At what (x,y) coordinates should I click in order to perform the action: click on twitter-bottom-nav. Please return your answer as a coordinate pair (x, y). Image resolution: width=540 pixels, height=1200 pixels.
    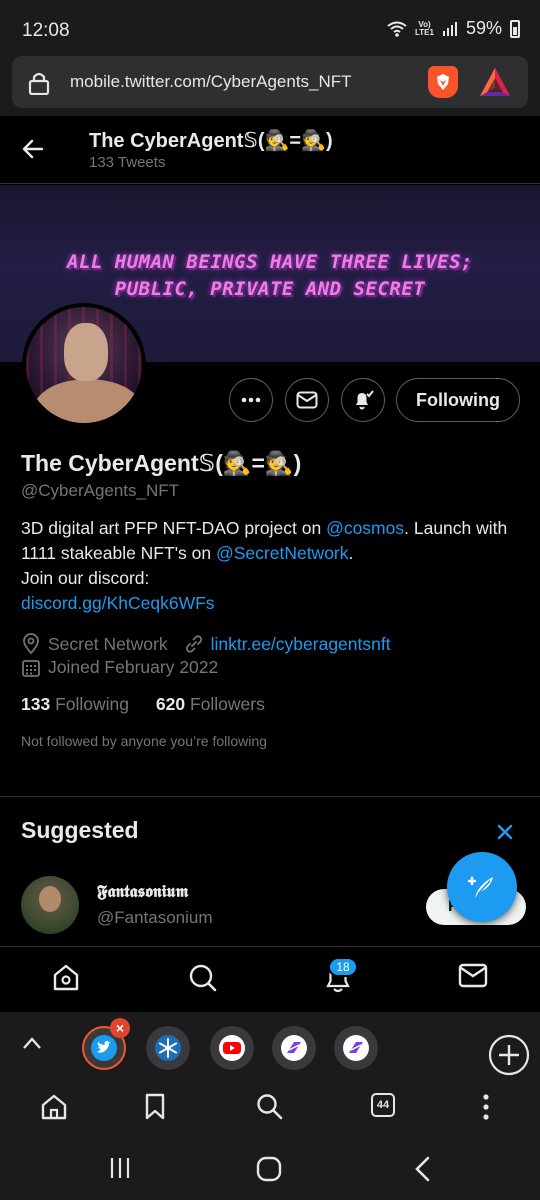
    Looking at the image, I should click on (270, 979).